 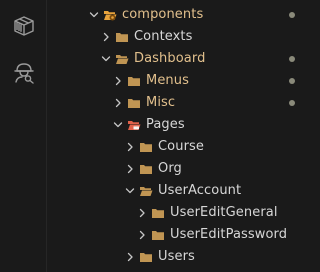 I want to click on tree-item-useraccount: UserAccount, so click(x=182, y=191).